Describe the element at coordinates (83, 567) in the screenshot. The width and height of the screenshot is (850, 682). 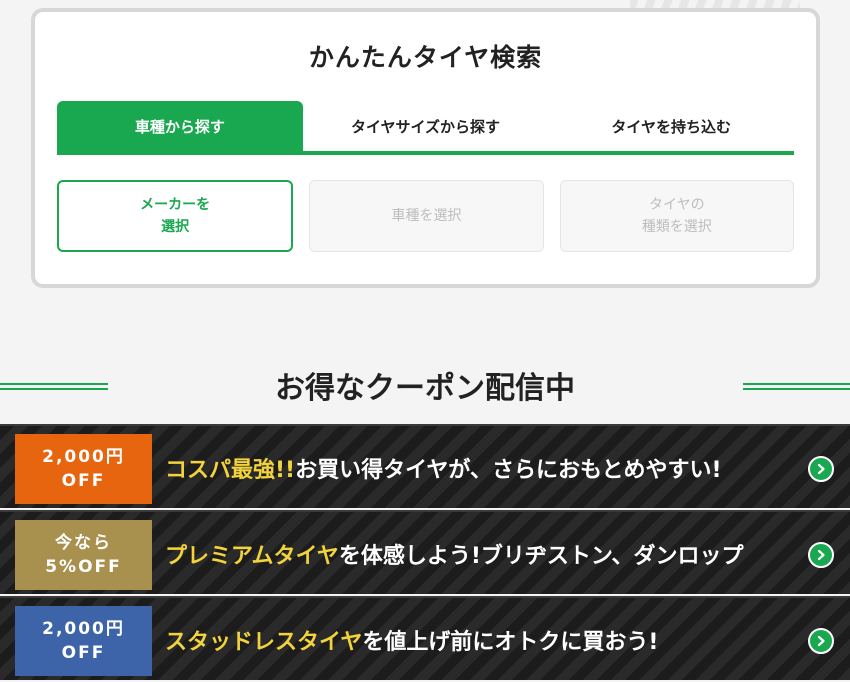
I see `badge-line-2: 5%OFF` at that location.